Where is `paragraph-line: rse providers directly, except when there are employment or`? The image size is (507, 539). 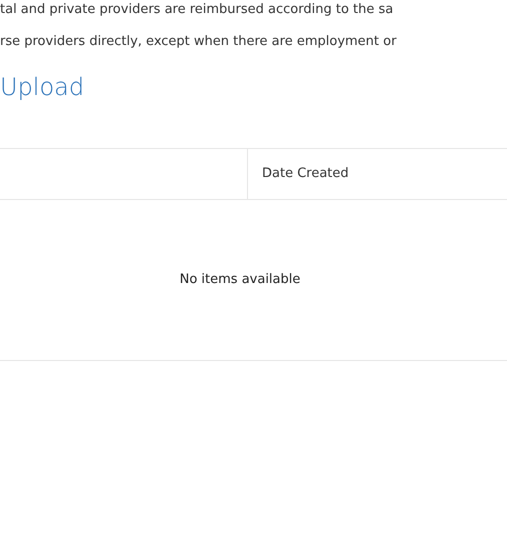 paragraph-line: rse providers directly, except when there are employment or is located at coordinates (198, 42).